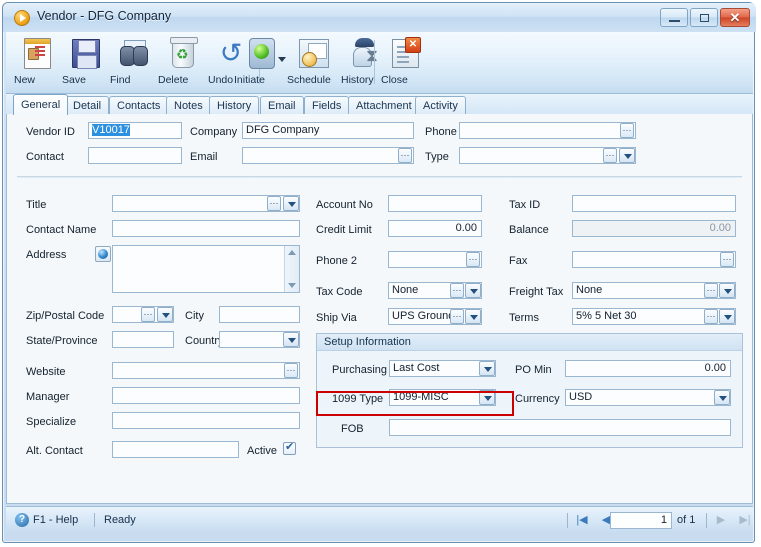  I want to click on fax-picker-button: ···, so click(727, 259).